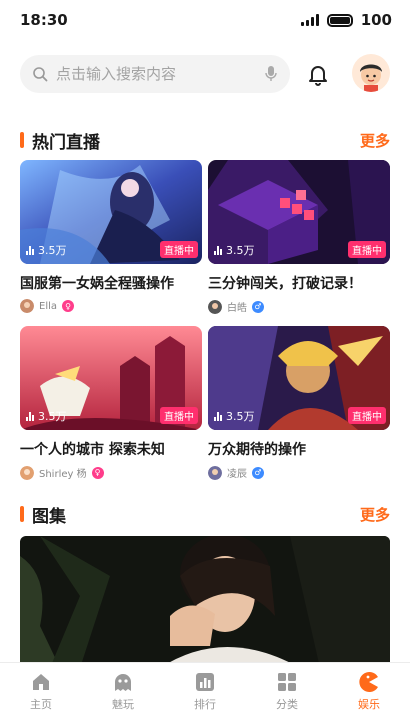 The width and height of the screenshot is (410, 720). Describe the element at coordinates (111, 449) in the screenshot. I see `live-title: 一个人的城市 探索未知` at that location.